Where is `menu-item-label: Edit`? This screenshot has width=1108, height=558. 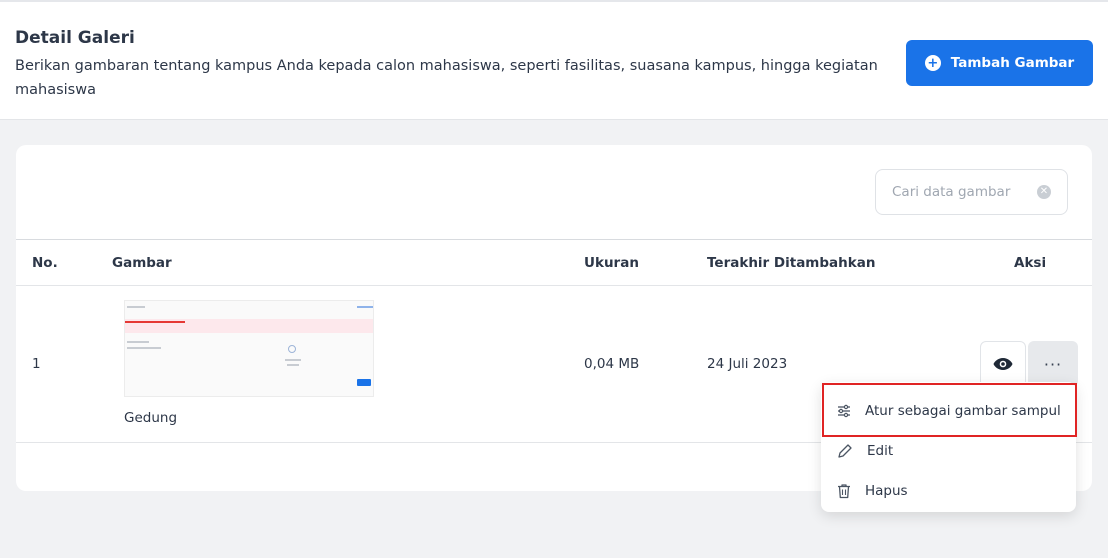
menu-item-label: Edit is located at coordinates (880, 451).